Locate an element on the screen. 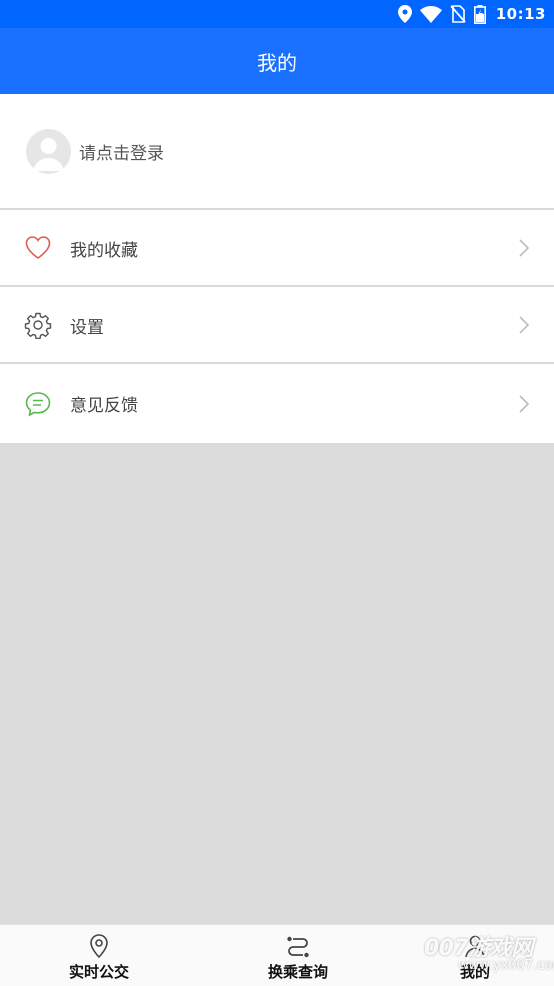 The image size is (554, 986). nav-item-transfer-query: 换乘查询 is located at coordinates (298, 955).